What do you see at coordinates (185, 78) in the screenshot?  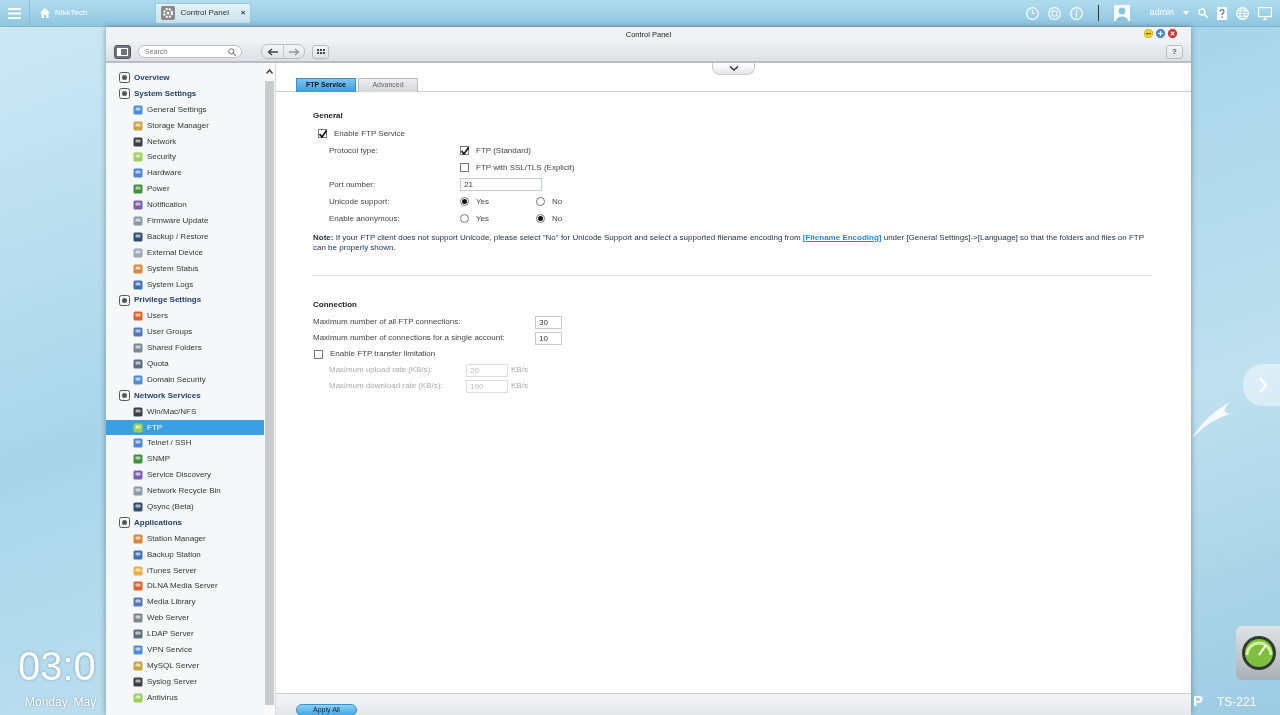 I see `sidebar-group: Overview` at bounding box center [185, 78].